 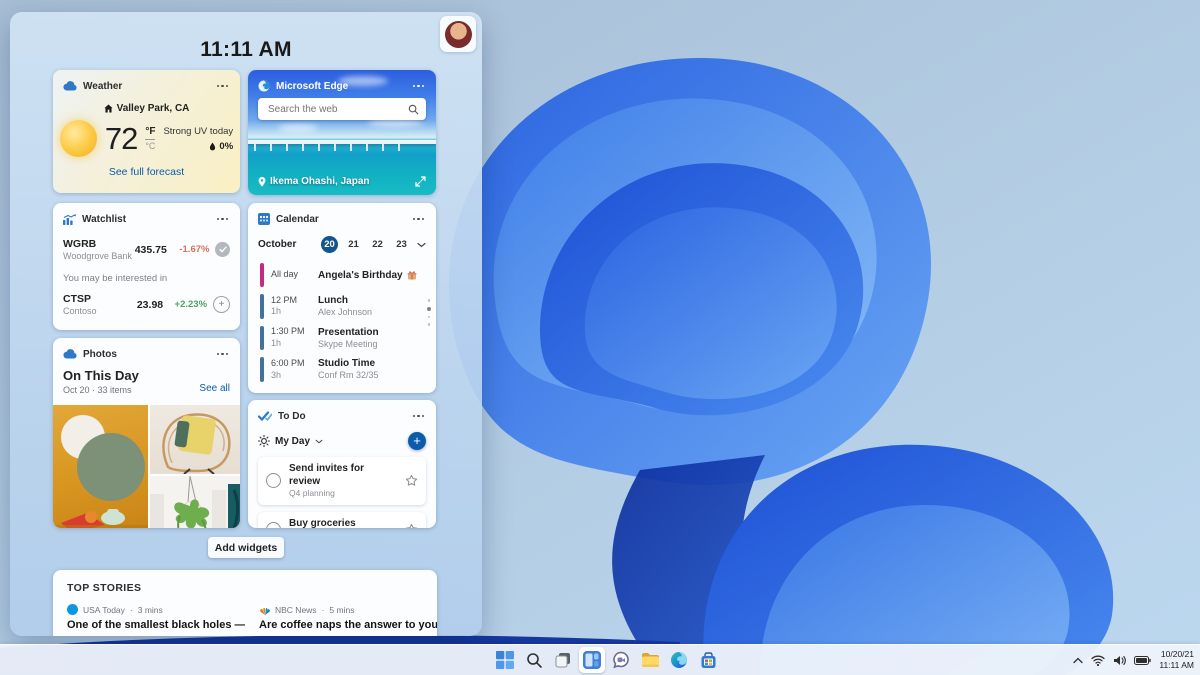 I want to click on unit-fahrenheit: °F, so click(x=150, y=133).